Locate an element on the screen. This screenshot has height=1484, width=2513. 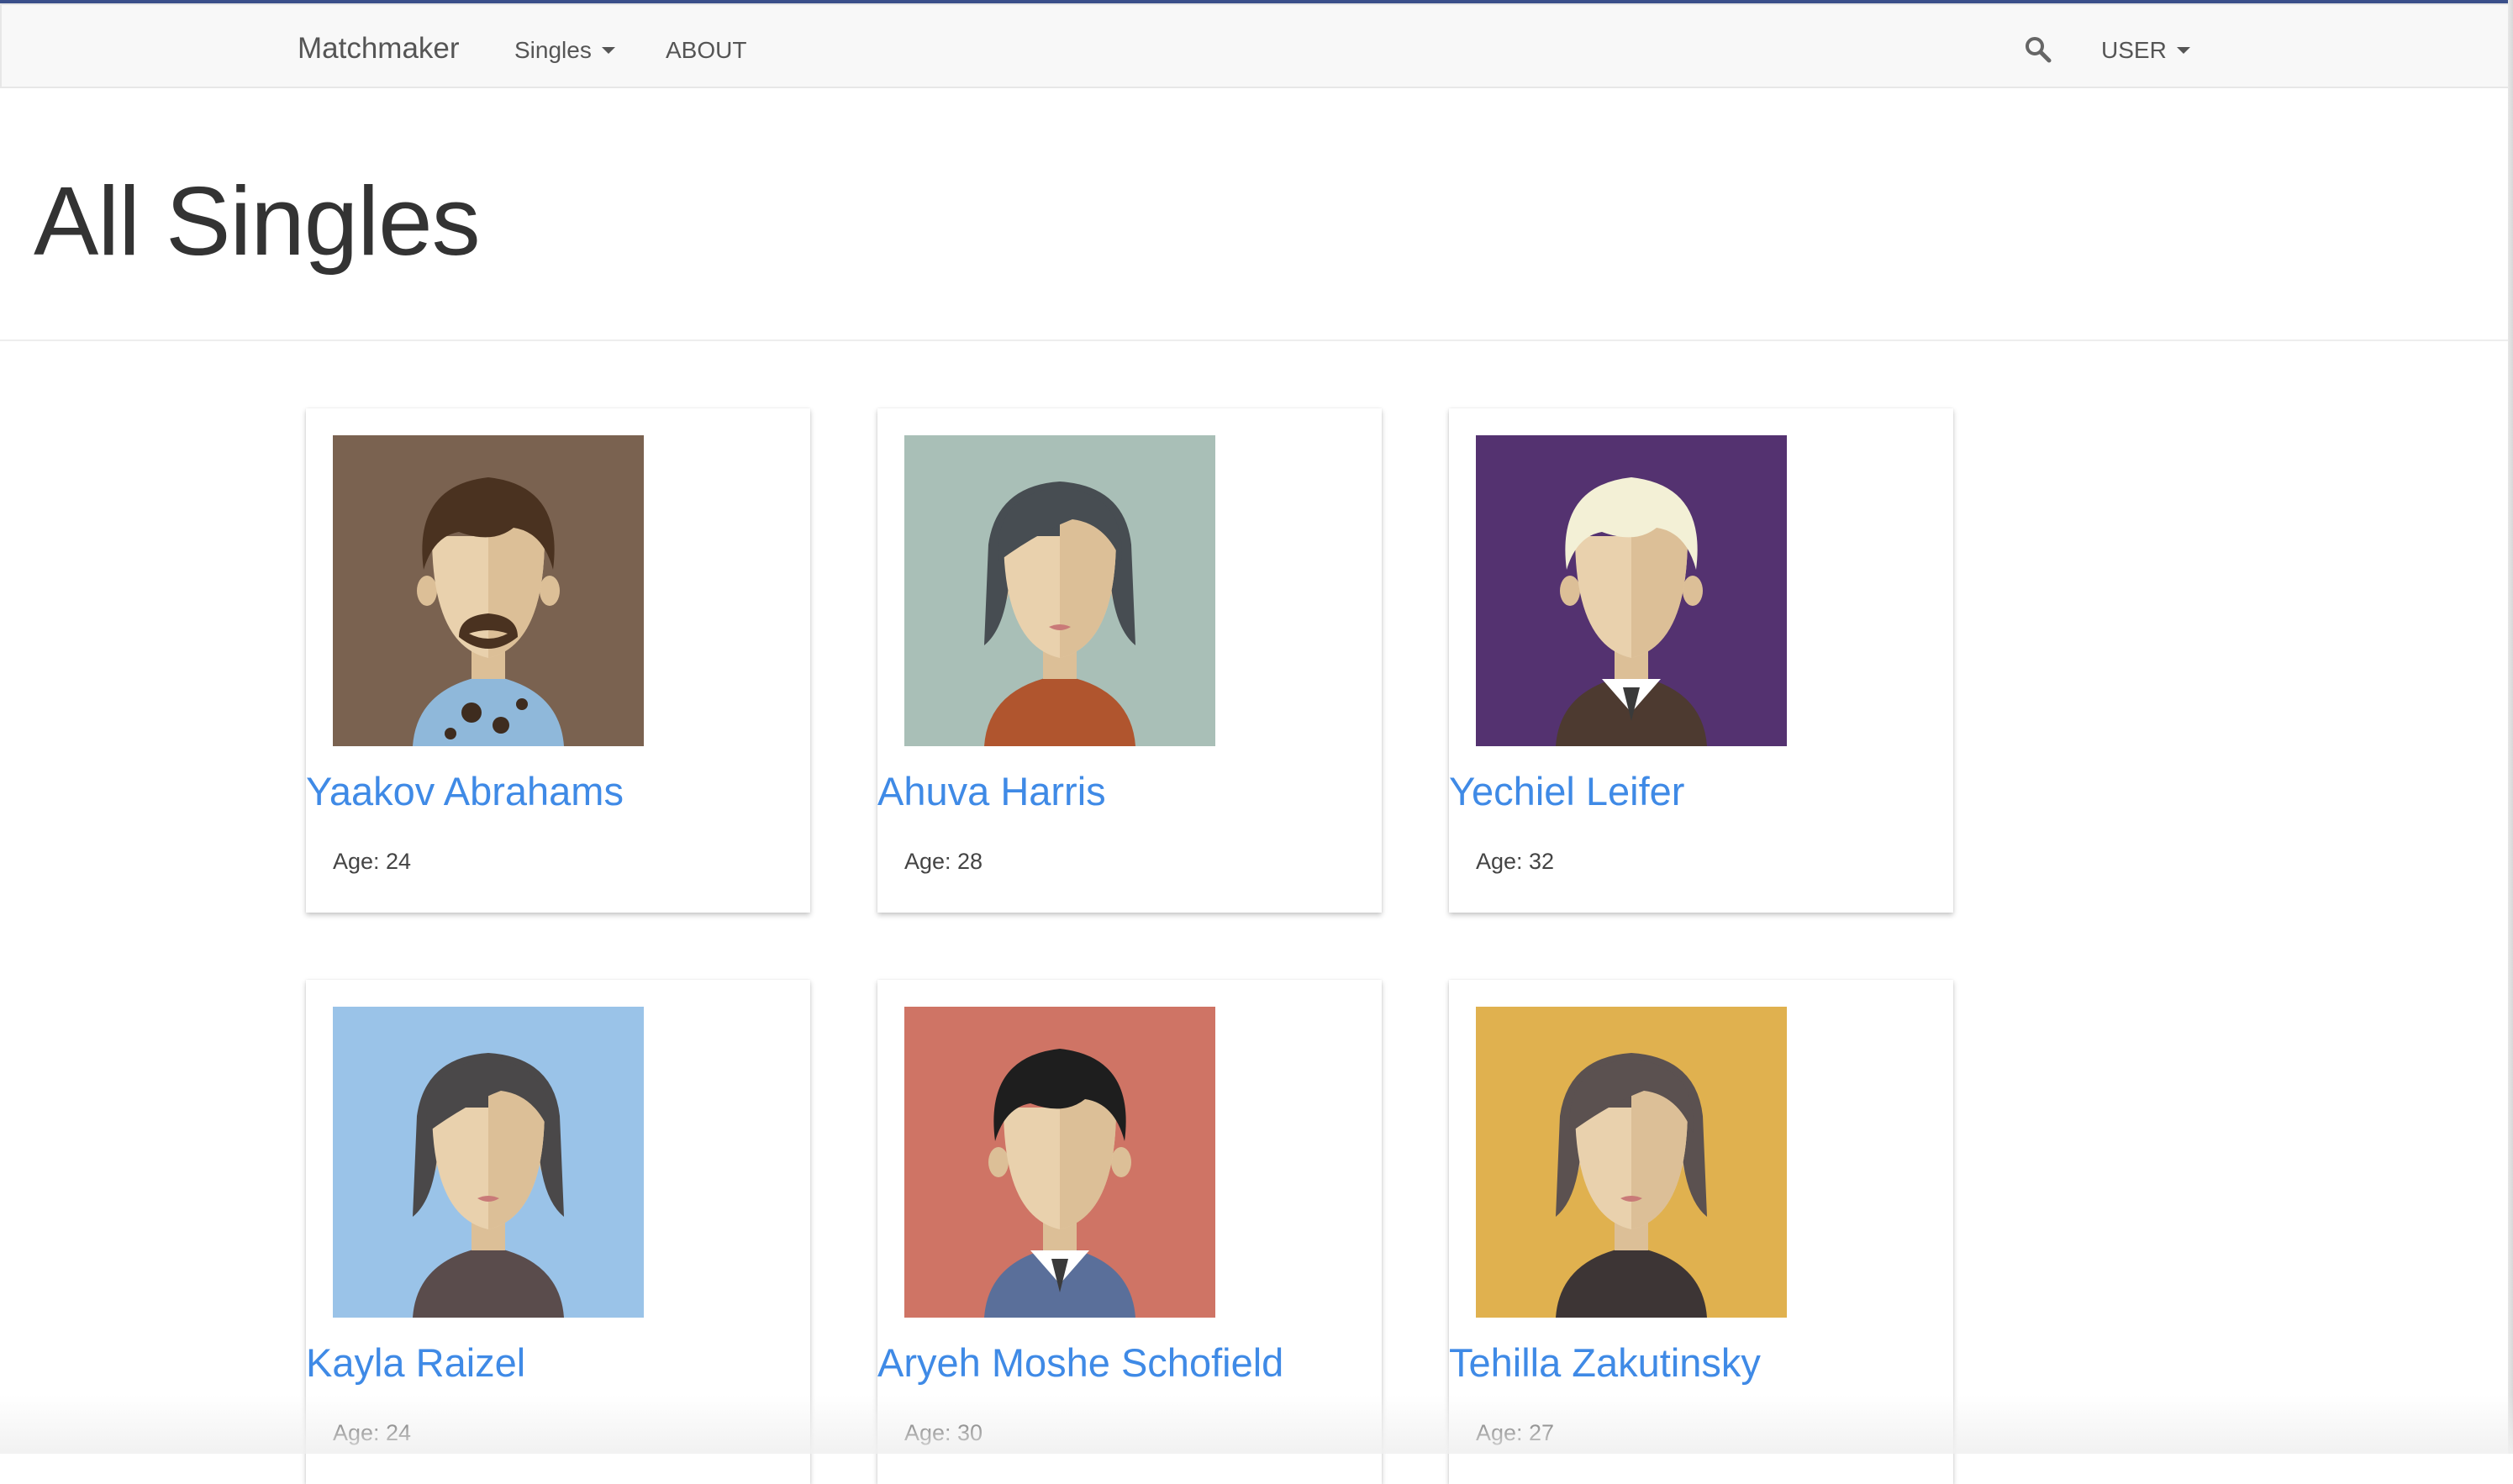
window-edge is located at coordinates (2510, 727).